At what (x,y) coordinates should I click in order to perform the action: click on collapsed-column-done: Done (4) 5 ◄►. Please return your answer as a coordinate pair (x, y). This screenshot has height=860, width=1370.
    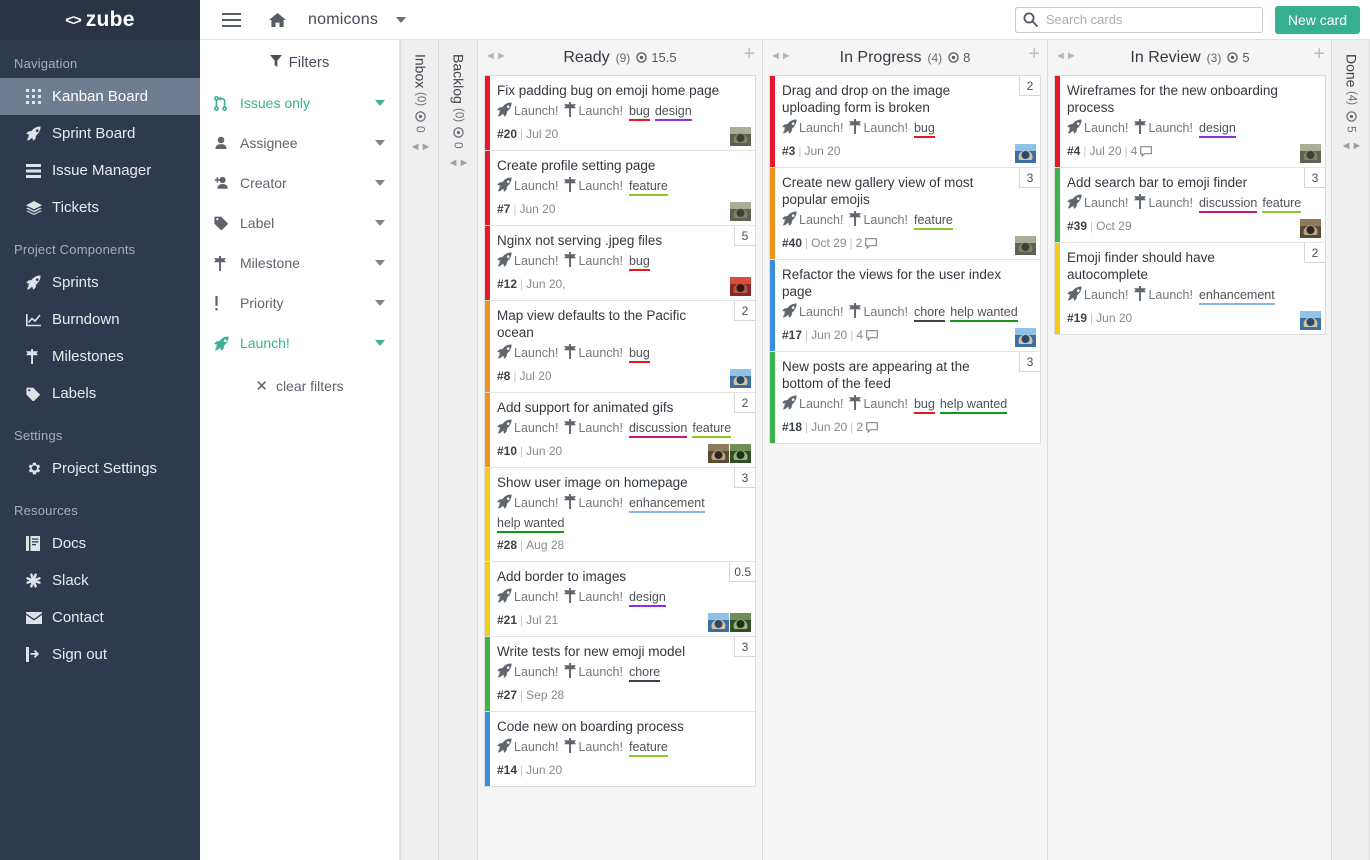
    Looking at the image, I should click on (1350, 450).